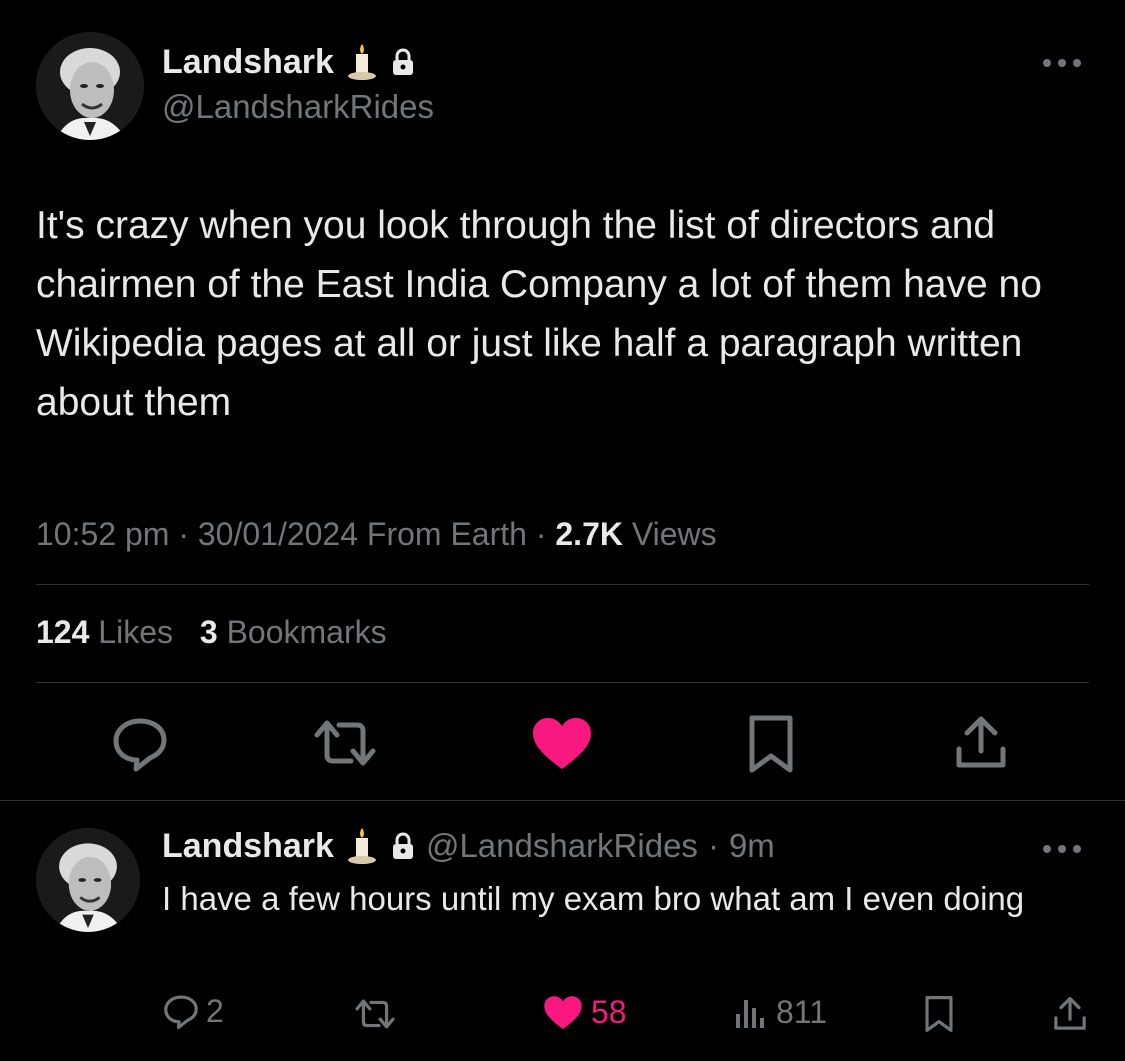 Image resolution: width=1125 pixels, height=1061 pixels. I want to click on reply-reply-button: 2, so click(193, 1011).